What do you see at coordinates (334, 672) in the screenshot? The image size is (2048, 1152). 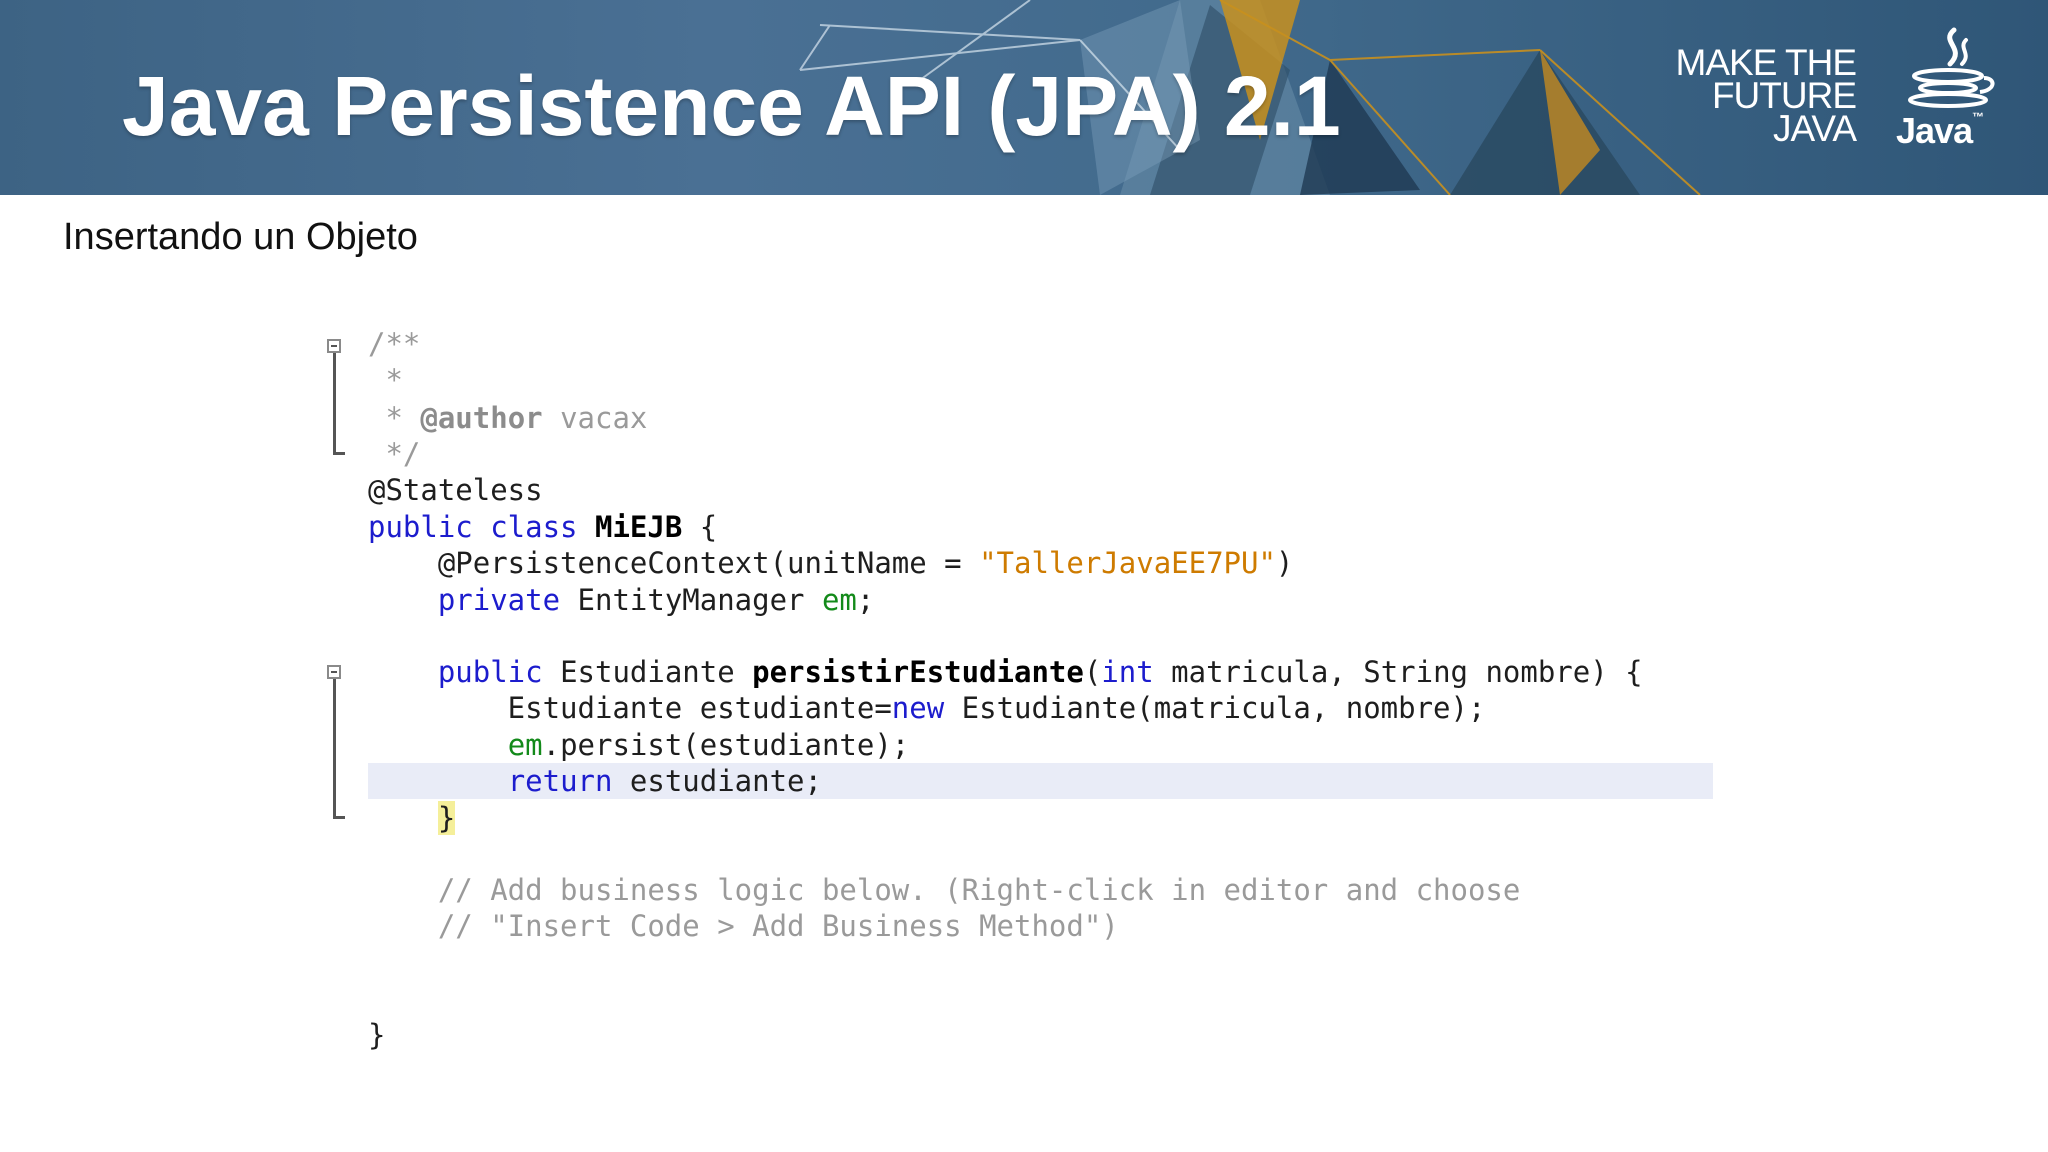 I see `fold-toggle-method` at bounding box center [334, 672].